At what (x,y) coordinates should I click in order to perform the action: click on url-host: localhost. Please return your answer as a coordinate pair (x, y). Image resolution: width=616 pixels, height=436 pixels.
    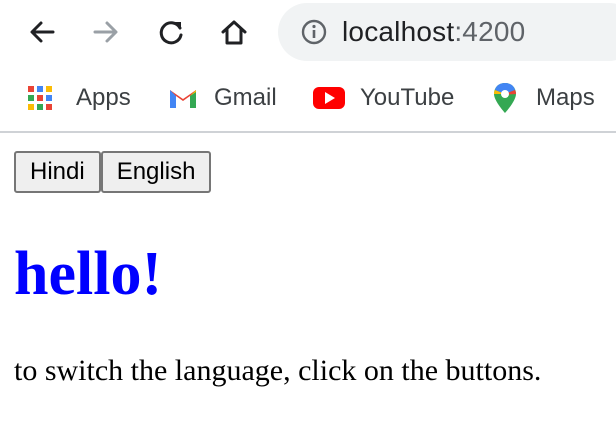
    Looking at the image, I should click on (398, 31).